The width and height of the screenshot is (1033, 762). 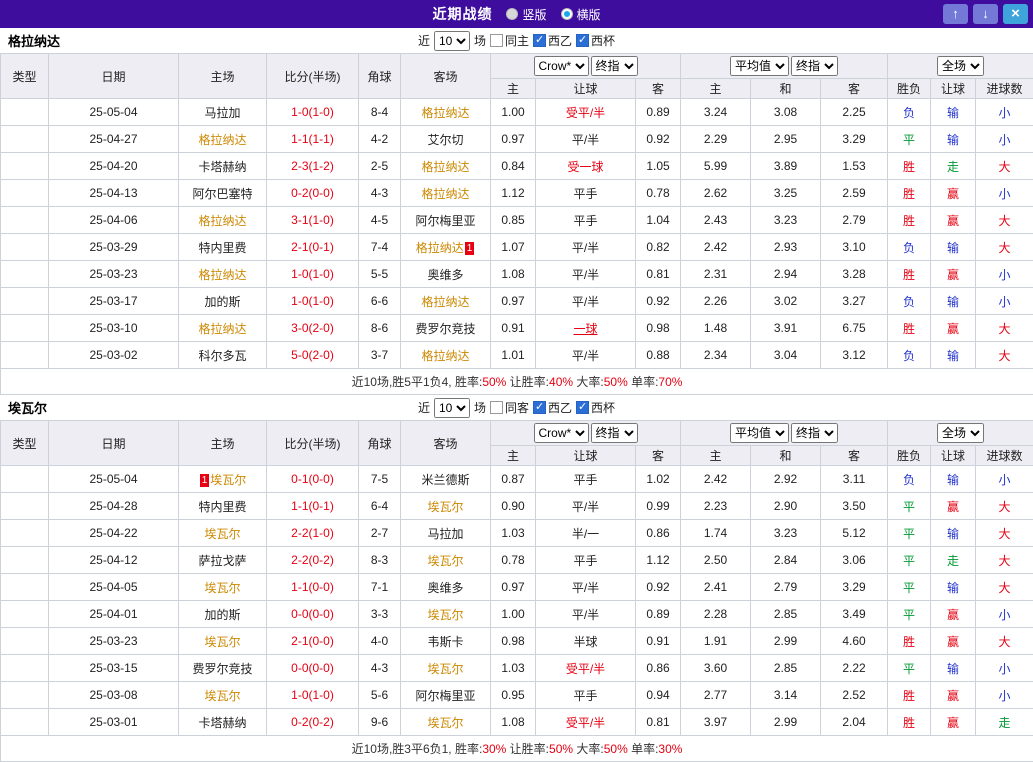 I want to click on score-cell: 0-0(0-0), so click(x=313, y=668).